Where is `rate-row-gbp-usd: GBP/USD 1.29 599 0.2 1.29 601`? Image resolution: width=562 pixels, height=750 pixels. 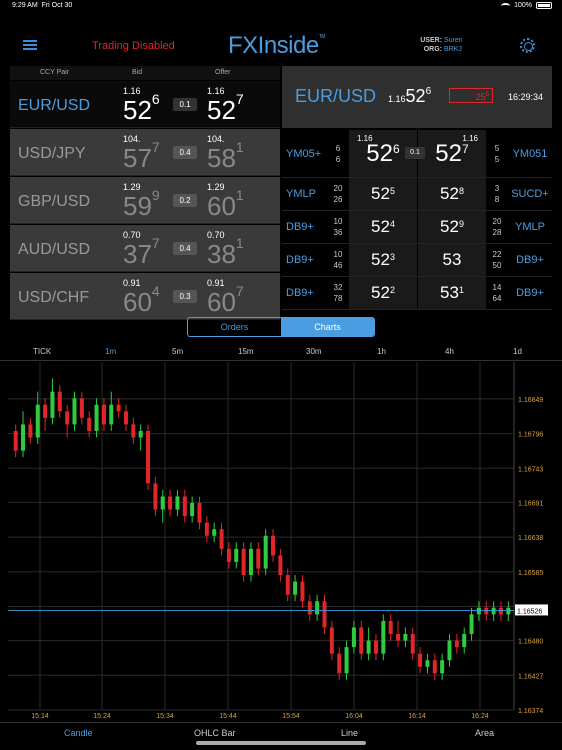
rate-row-gbp-usd: GBP/USD 1.29 599 0.2 1.29 601 is located at coordinates (145, 200).